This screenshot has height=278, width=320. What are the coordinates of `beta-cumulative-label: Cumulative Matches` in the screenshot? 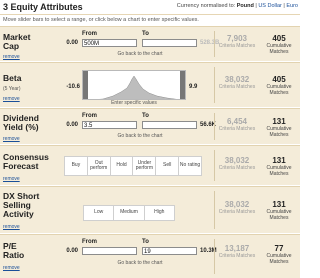 It's located at (279, 90).